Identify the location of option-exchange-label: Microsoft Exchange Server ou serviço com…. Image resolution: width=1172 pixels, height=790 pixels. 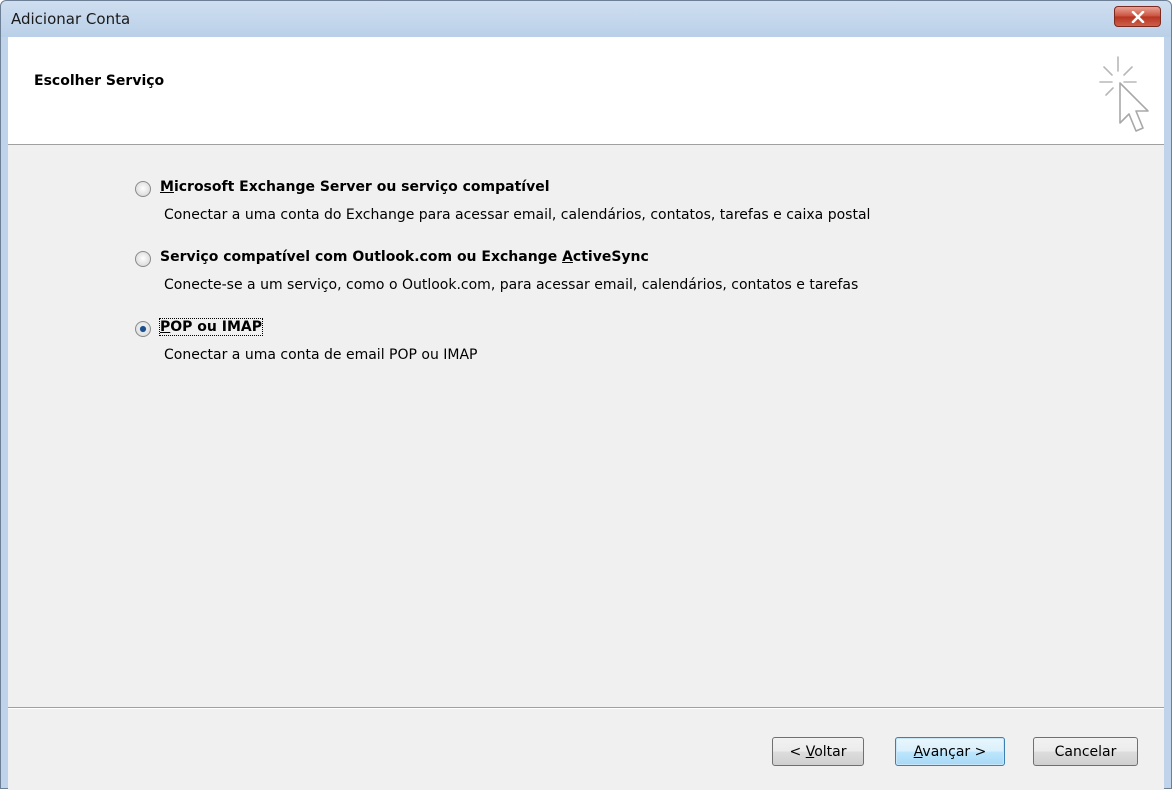
(355, 187).